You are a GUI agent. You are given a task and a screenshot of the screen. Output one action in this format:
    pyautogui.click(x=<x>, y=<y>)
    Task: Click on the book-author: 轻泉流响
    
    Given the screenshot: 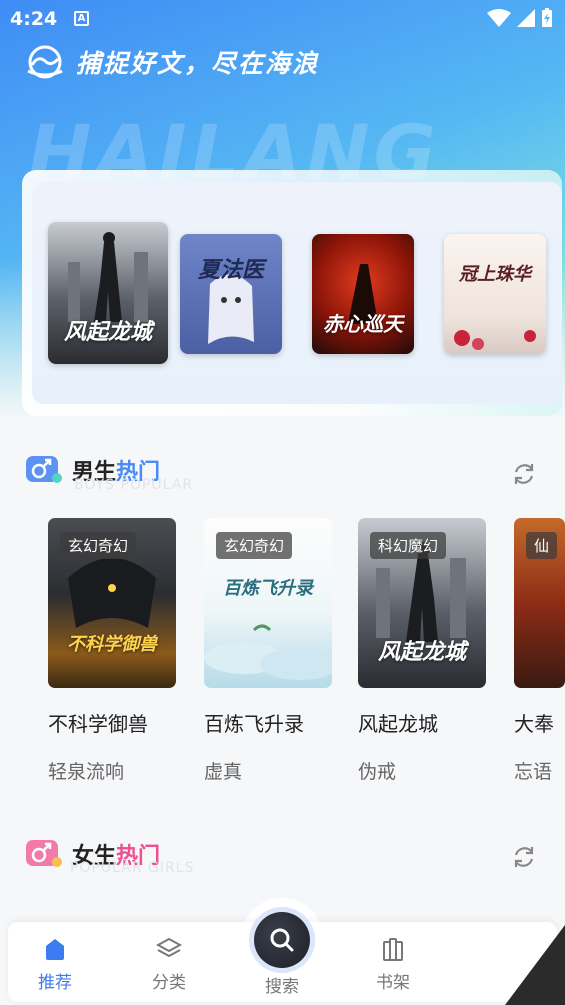 What is the action you would take?
    pyautogui.click(x=86, y=772)
    